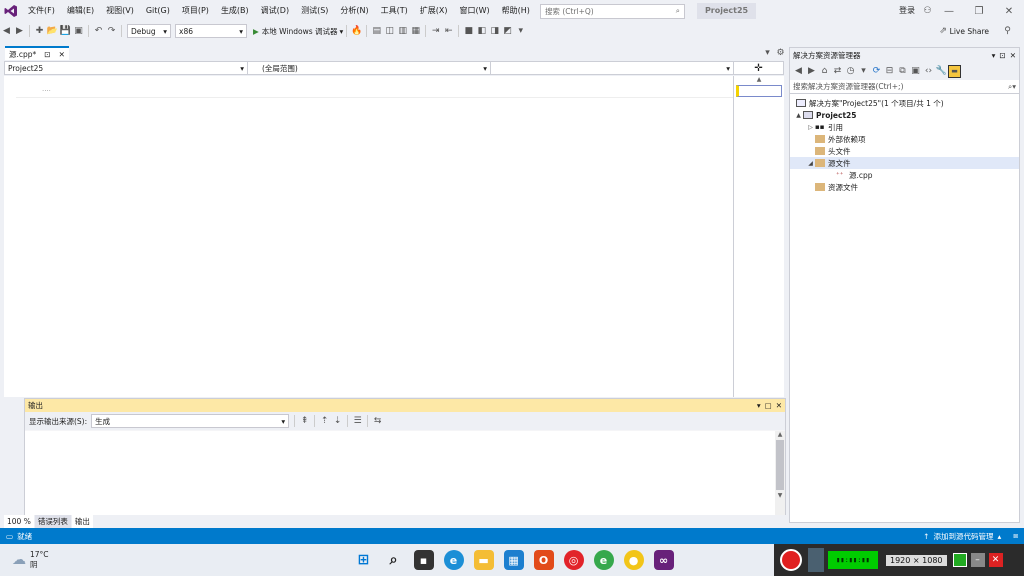 Image resolution: width=1024 pixels, height=576 pixels. Describe the element at coordinates (810, 127) in the screenshot. I see `expand-caret-icon: ▷` at that location.